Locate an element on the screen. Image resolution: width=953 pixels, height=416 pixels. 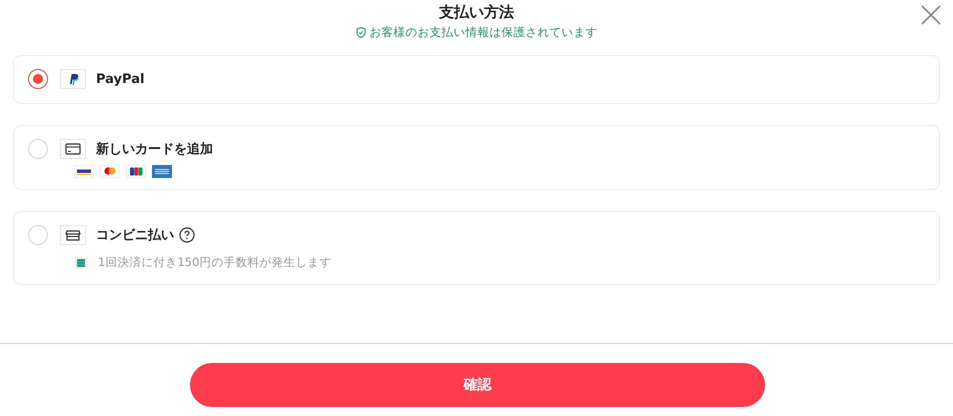
confirm-button: 確認 is located at coordinates (477, 385).